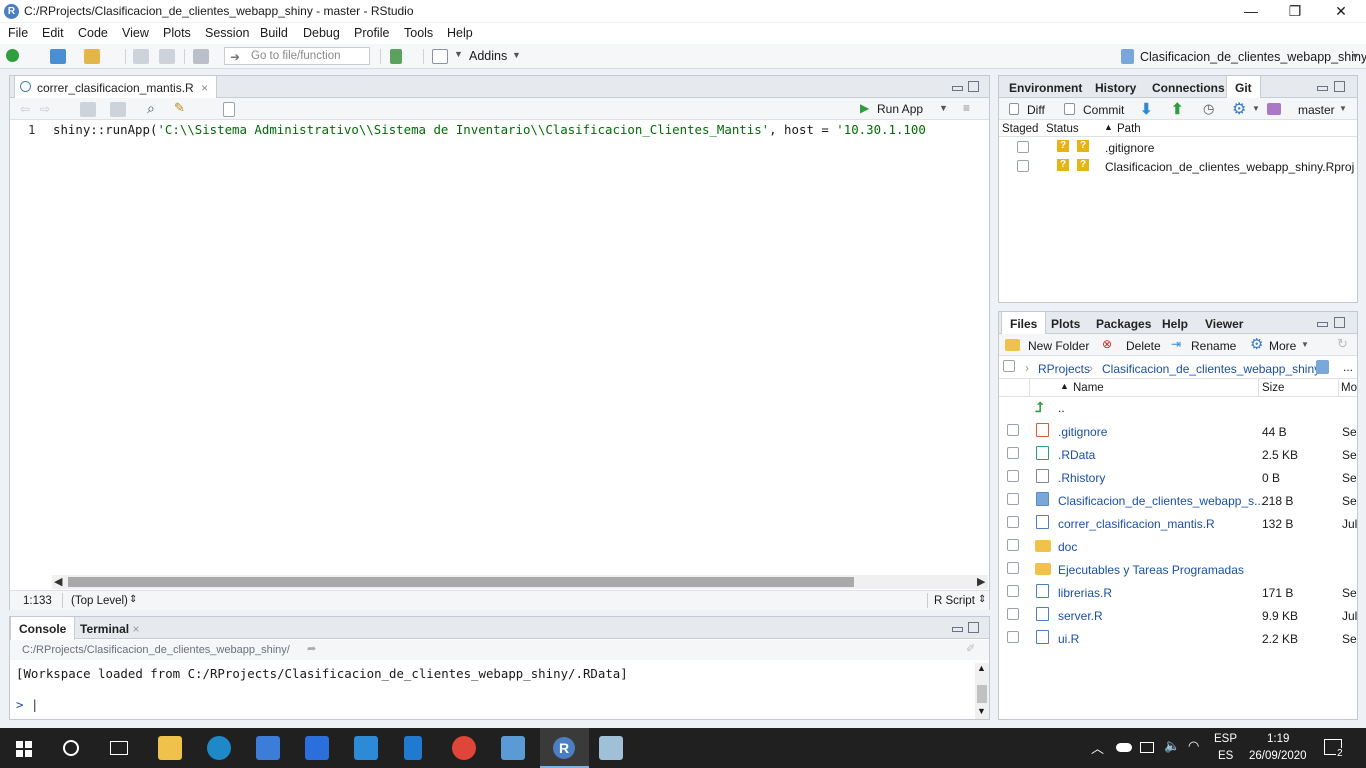  What do you see at coordinates (460, 33) in the screenshot?
I see `menu-help: Help` at bounding box center [460, 33].